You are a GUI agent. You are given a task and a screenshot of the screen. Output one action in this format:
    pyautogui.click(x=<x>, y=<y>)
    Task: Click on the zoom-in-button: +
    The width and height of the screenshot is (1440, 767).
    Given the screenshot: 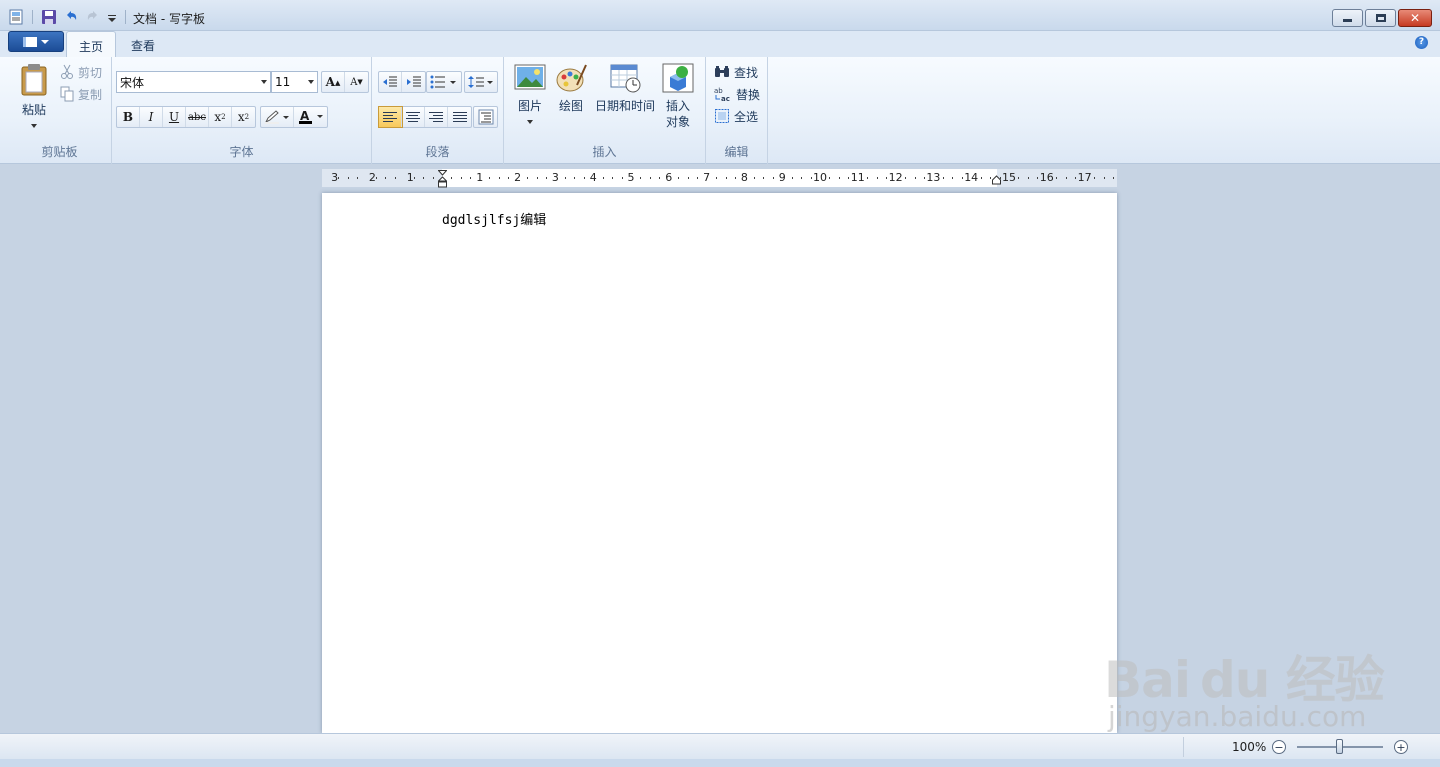 What is the action you would take?
    pyautogui.click(x=1401, y=747)
    